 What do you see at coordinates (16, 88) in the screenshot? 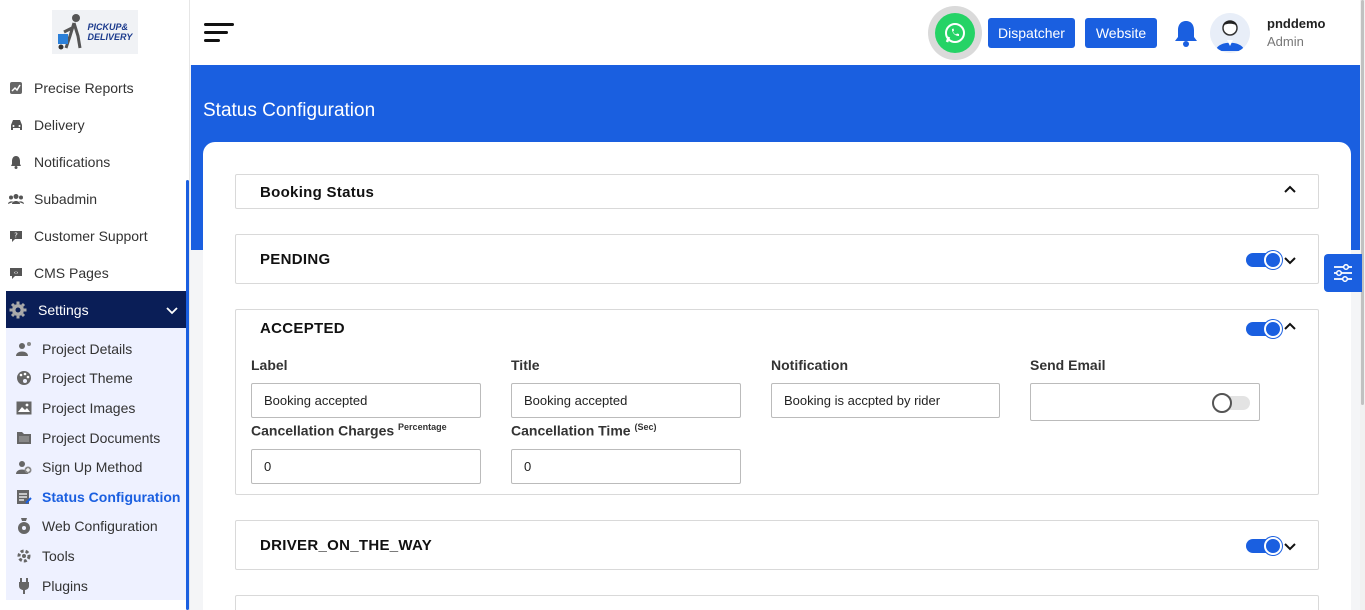
I see `chart-icon` at bounding box center [16, 88].